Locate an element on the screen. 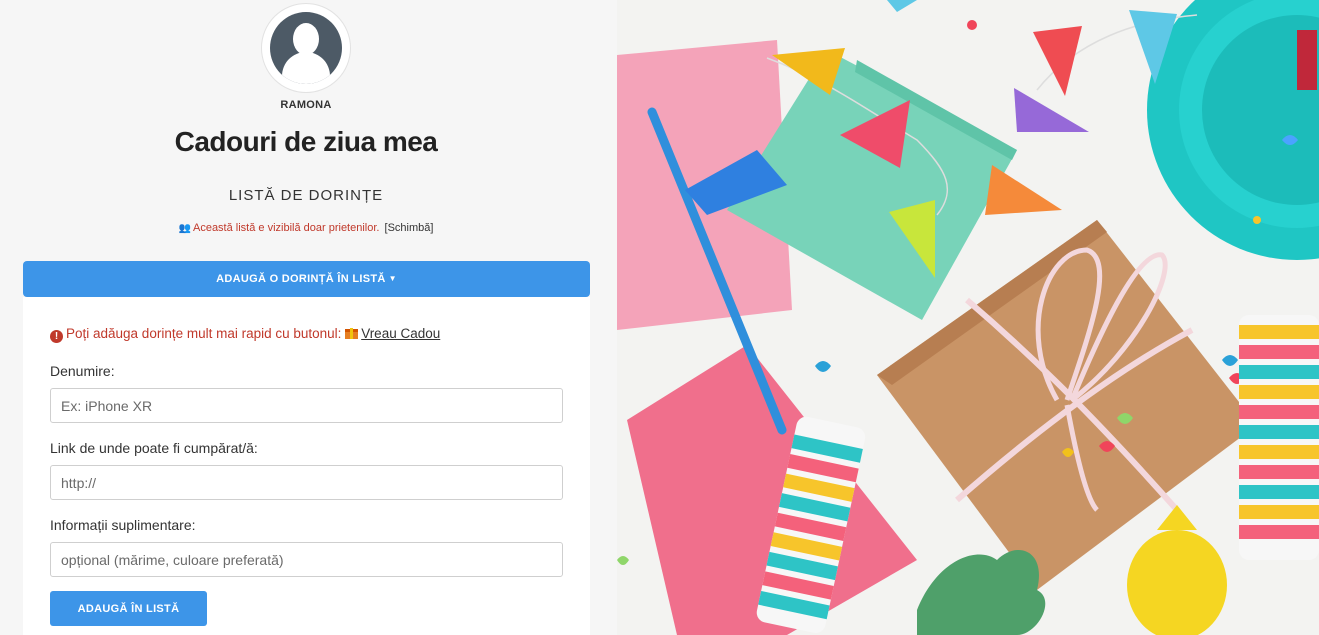 This screenshot has width=1319, height=635. page-subtitle: LISTĂ DE DORINȚE is located at coordinates (306, 195).